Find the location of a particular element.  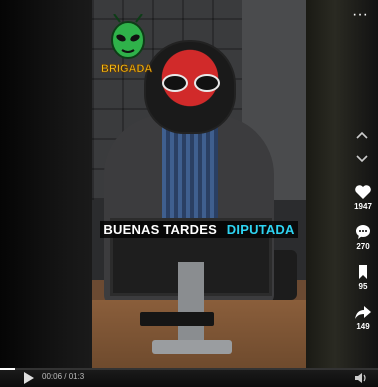

chevron-down-icon is located at coordinates (362, 160).